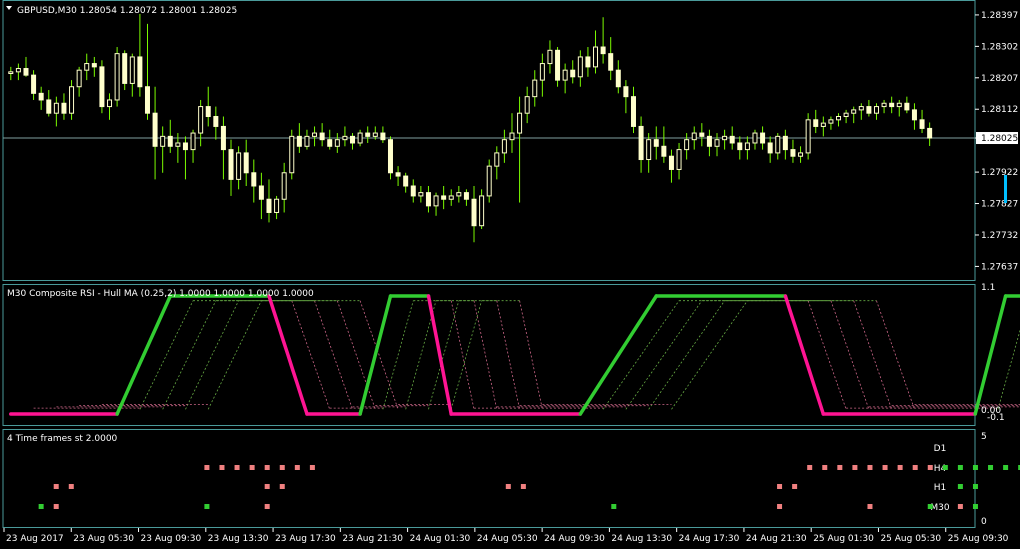 Image resolution: width=1020 pixels, height=549 pixels. Describe the element at coordinates (843, 539) in the screenshot. I see `time-tick-label: 25 Aug 01:30` at that location.